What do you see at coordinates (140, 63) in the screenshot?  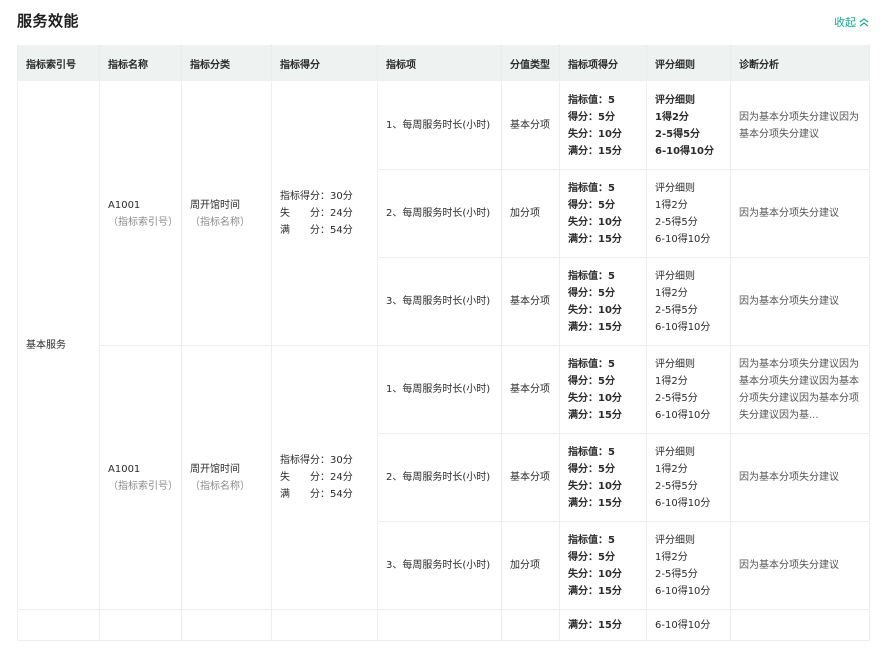 I see `header-name: 指标名称` at bounding box center [140, 63].